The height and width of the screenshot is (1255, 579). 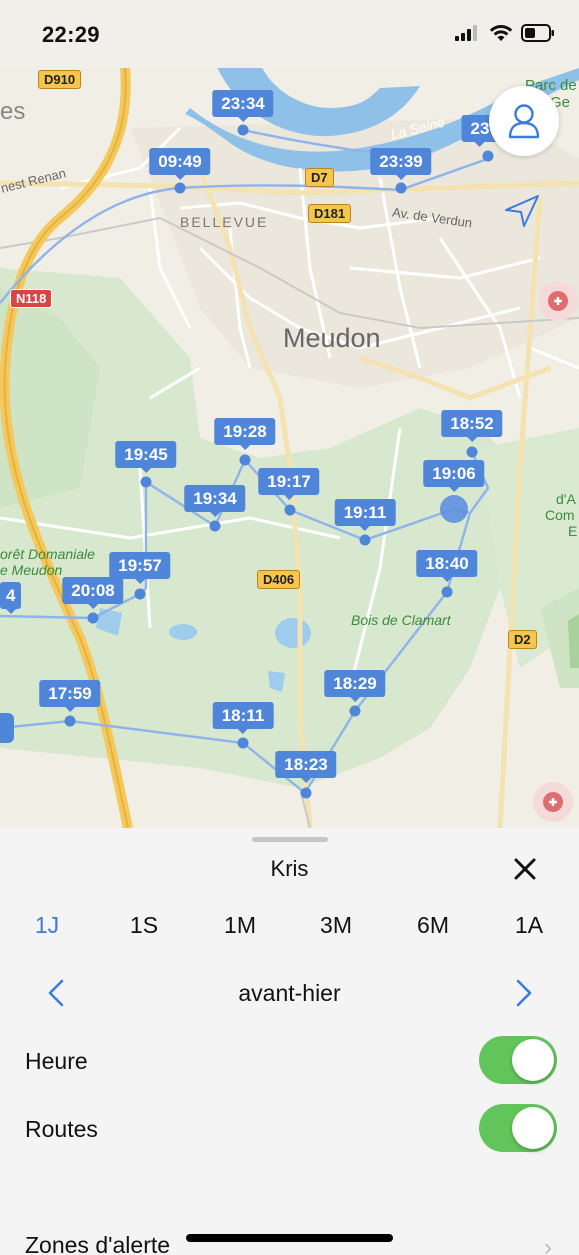 I want to click on time-pin: 19:34, so click(x=215, y=501).